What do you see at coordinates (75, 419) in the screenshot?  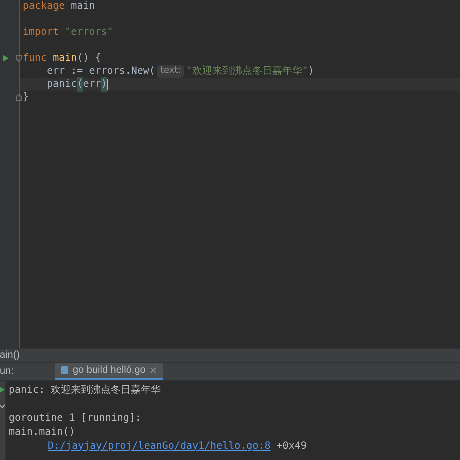 I see `console-text: goroutine 1 [running]:` at bounding box center [75, 419].